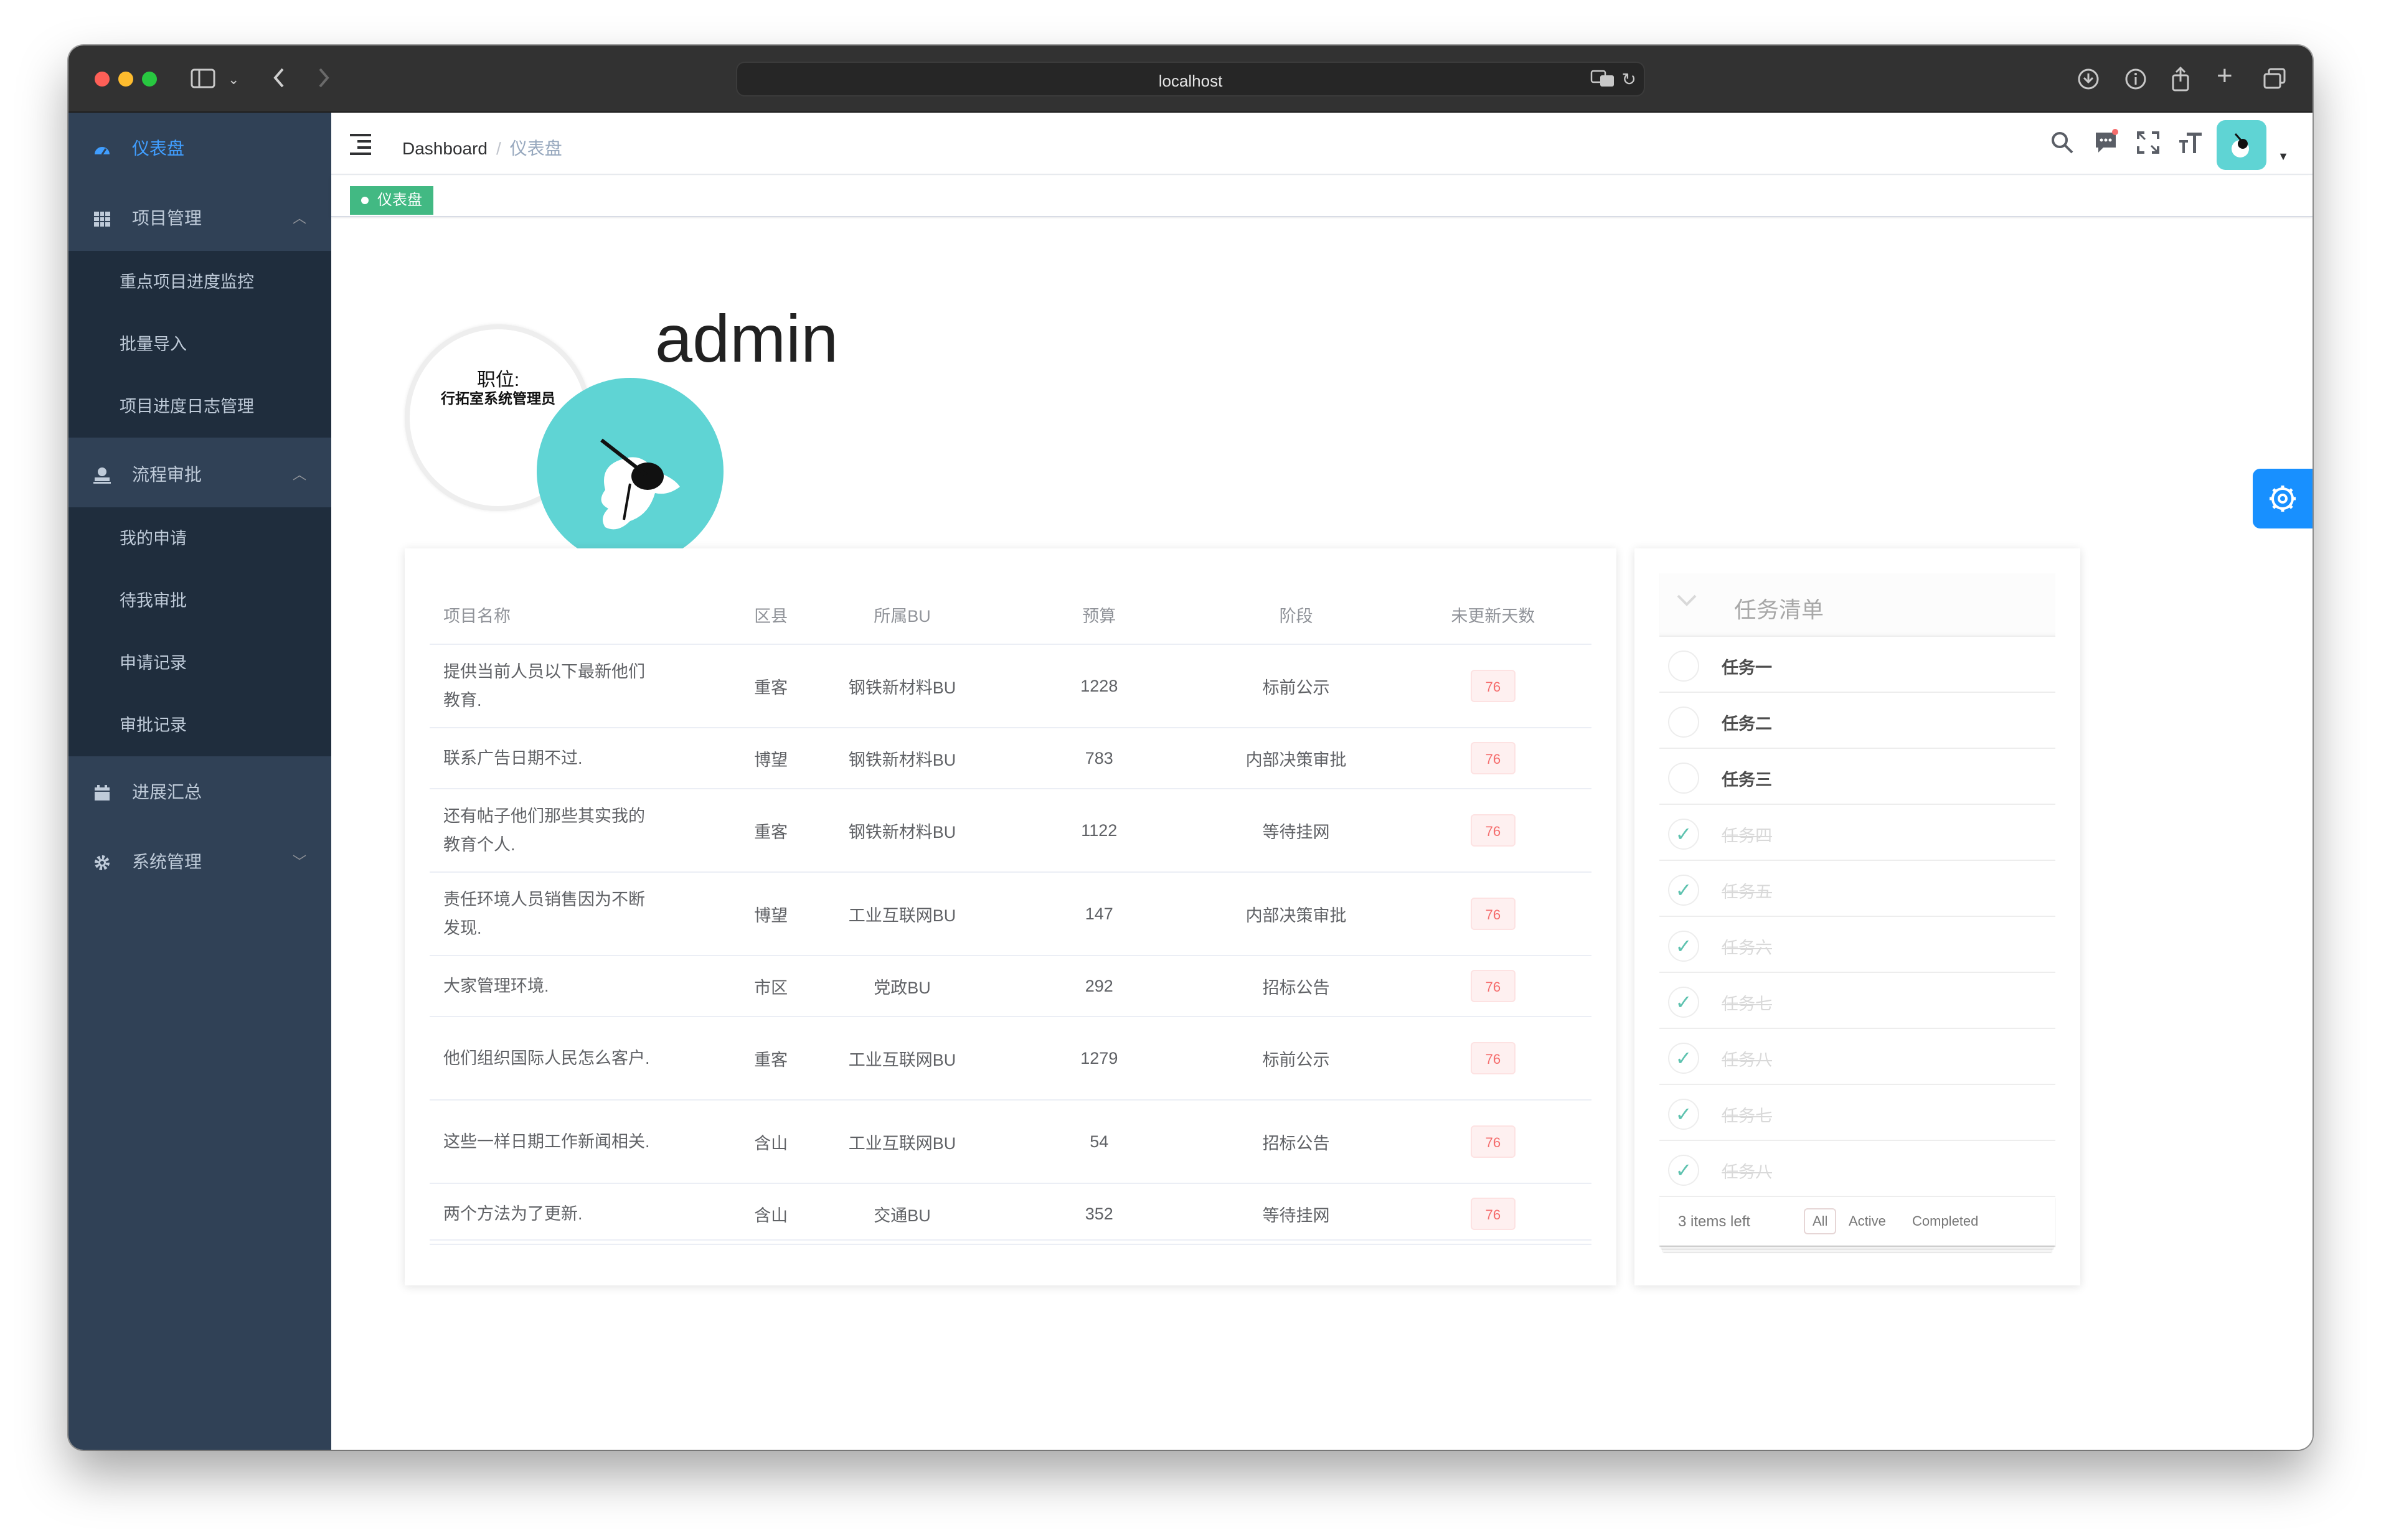  I want to click on todo-item: 任务三, so click(1857, 777).